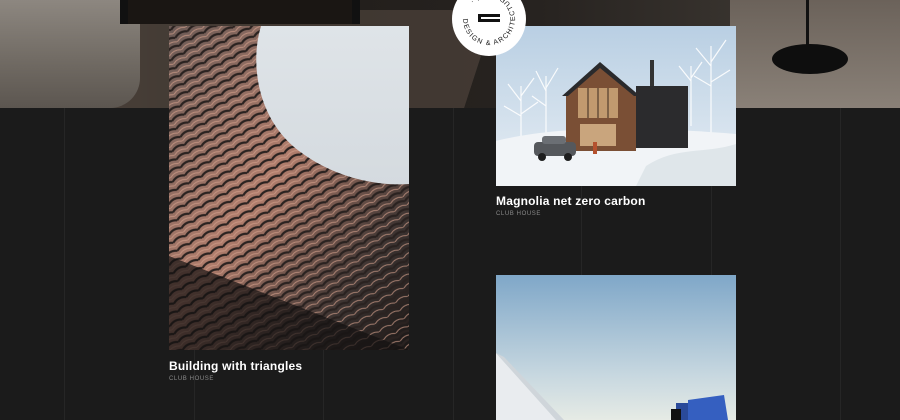 The image size is (900, 420). I want to click on svg-text: DESIGN & ARCHITECTURE · UK ·, so click(489, 23).